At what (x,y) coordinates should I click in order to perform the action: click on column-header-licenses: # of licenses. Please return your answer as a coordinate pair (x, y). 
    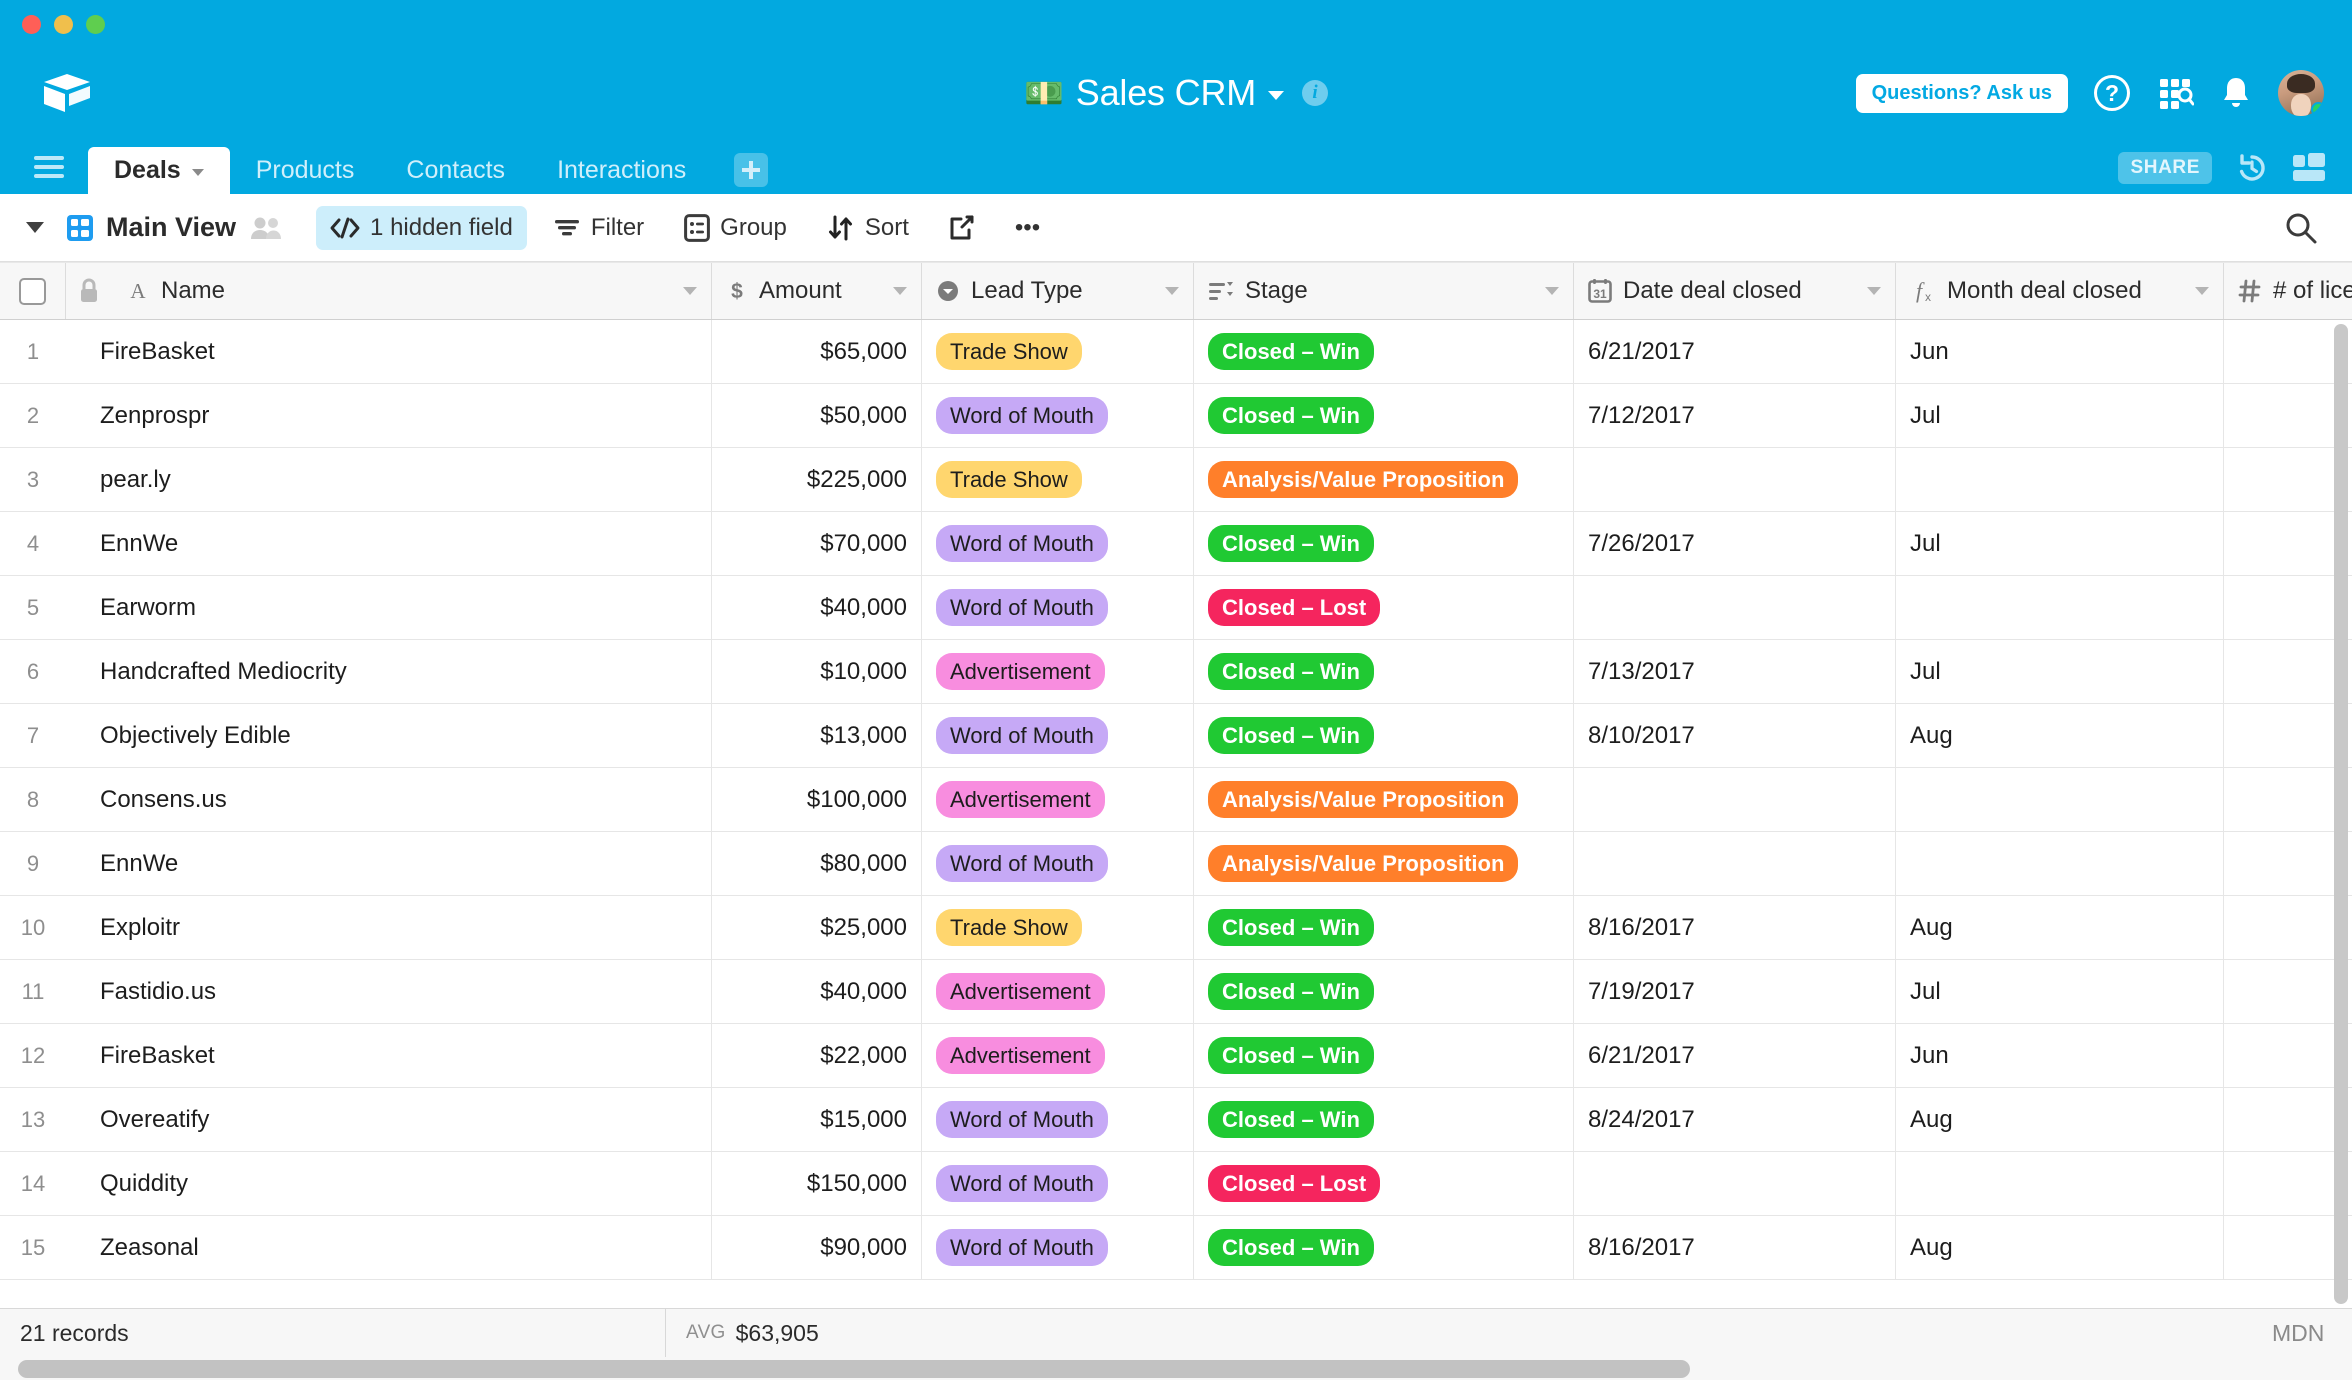
    Looking at the image, I should click on (2288, 291).